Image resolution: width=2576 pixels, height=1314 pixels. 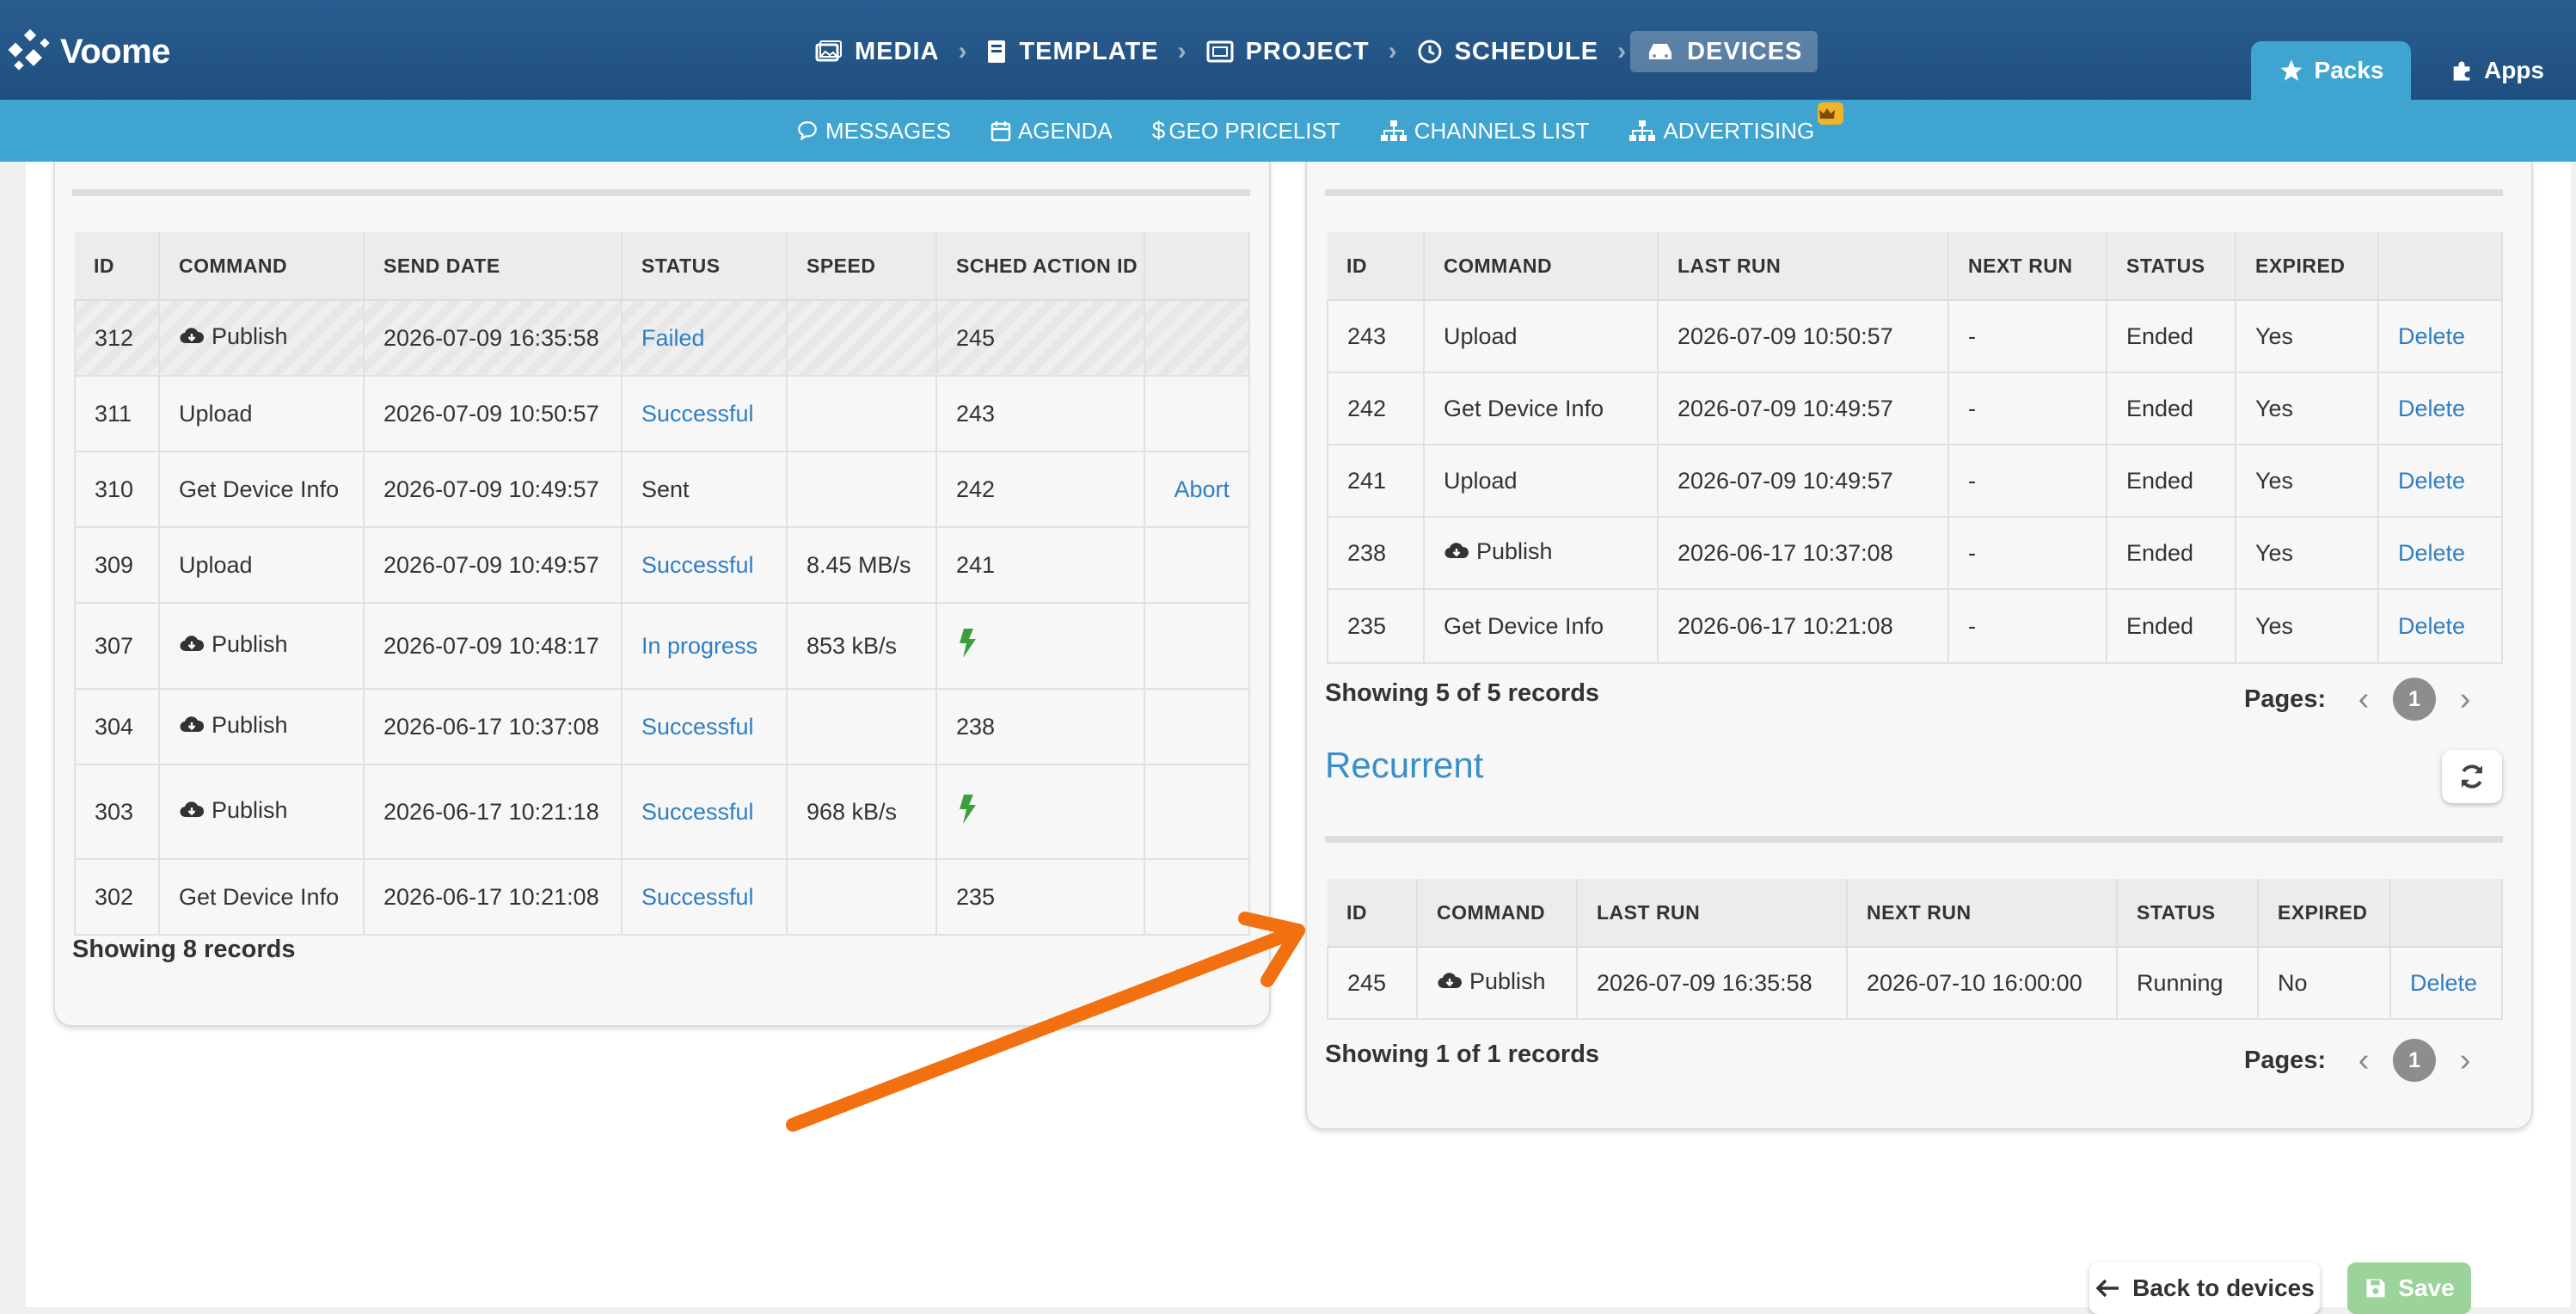 I want to click on annotation-arrow, so click(x=1045, y=1022).